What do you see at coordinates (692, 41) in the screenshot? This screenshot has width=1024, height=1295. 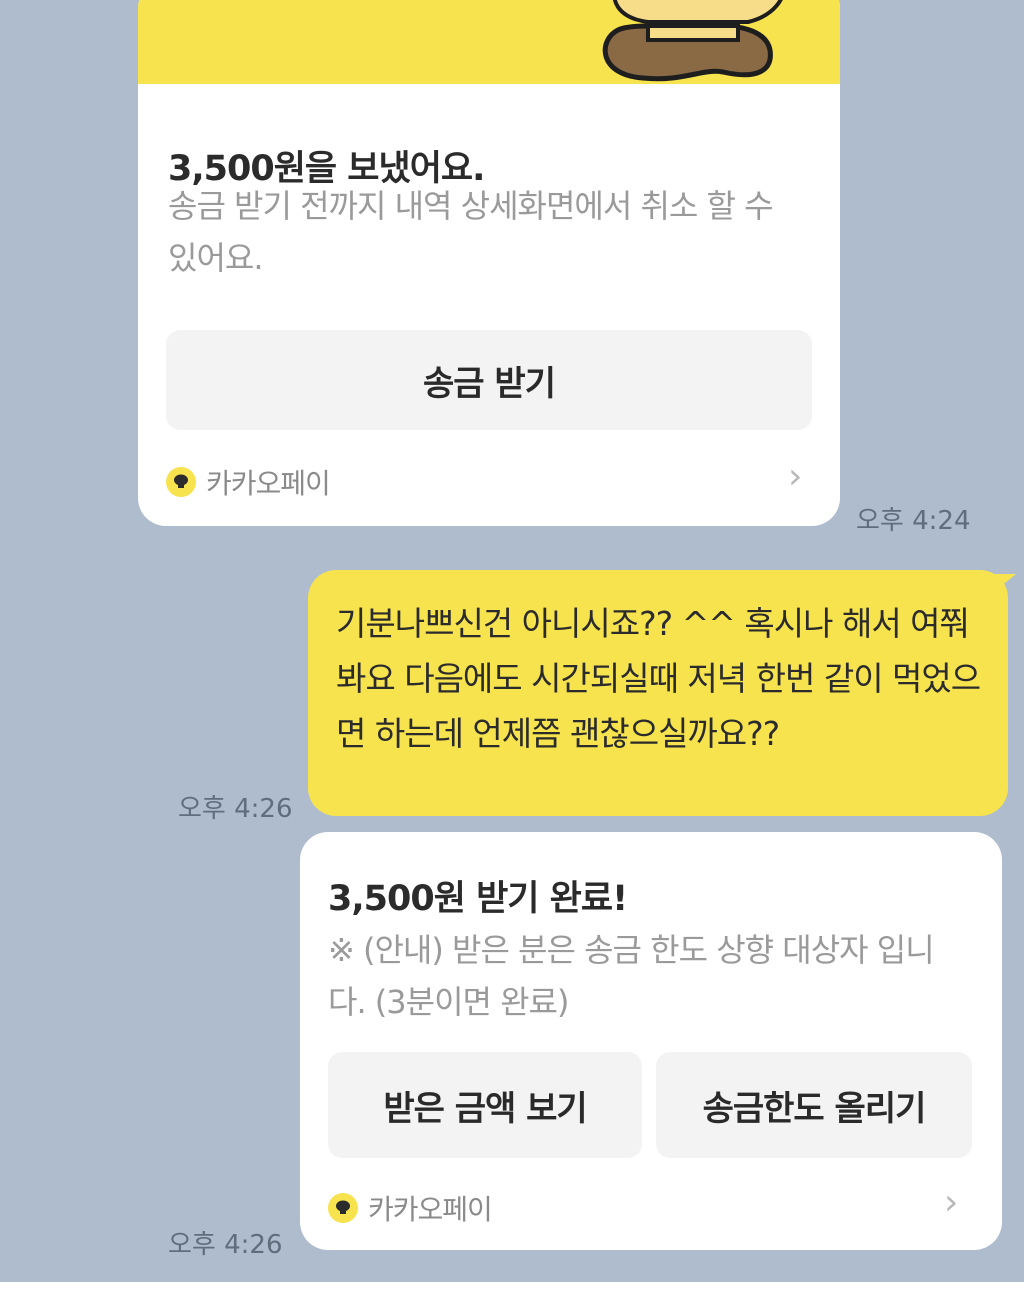 I see `mascot-illustration` at bounding box center [692, 41].